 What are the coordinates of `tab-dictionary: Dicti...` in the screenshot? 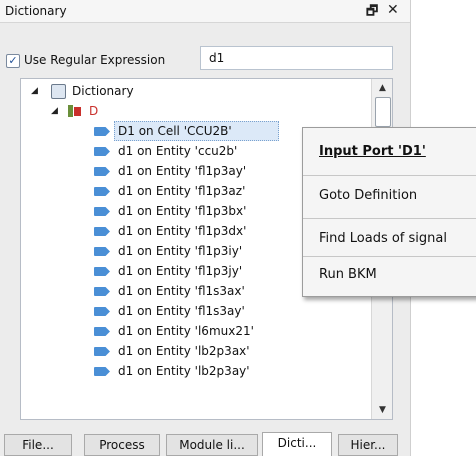 It's located at (297, 444).